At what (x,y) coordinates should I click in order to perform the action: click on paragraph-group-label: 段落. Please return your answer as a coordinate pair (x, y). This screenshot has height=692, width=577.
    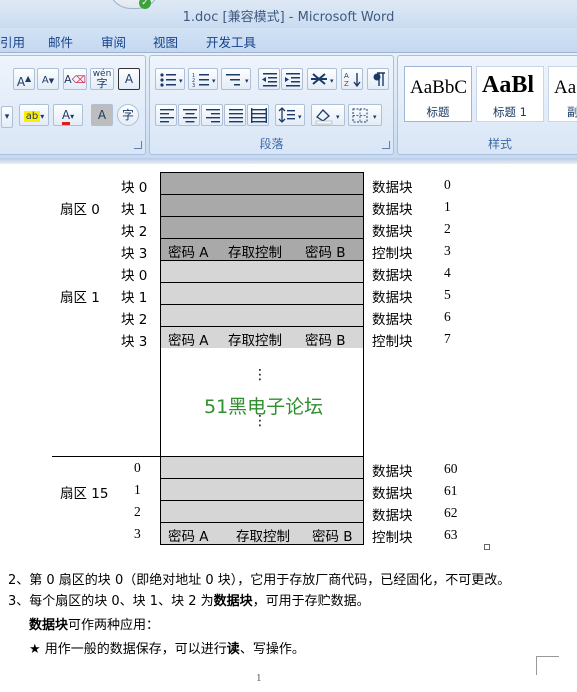
    Looking at the image, I should click on (271, 144).